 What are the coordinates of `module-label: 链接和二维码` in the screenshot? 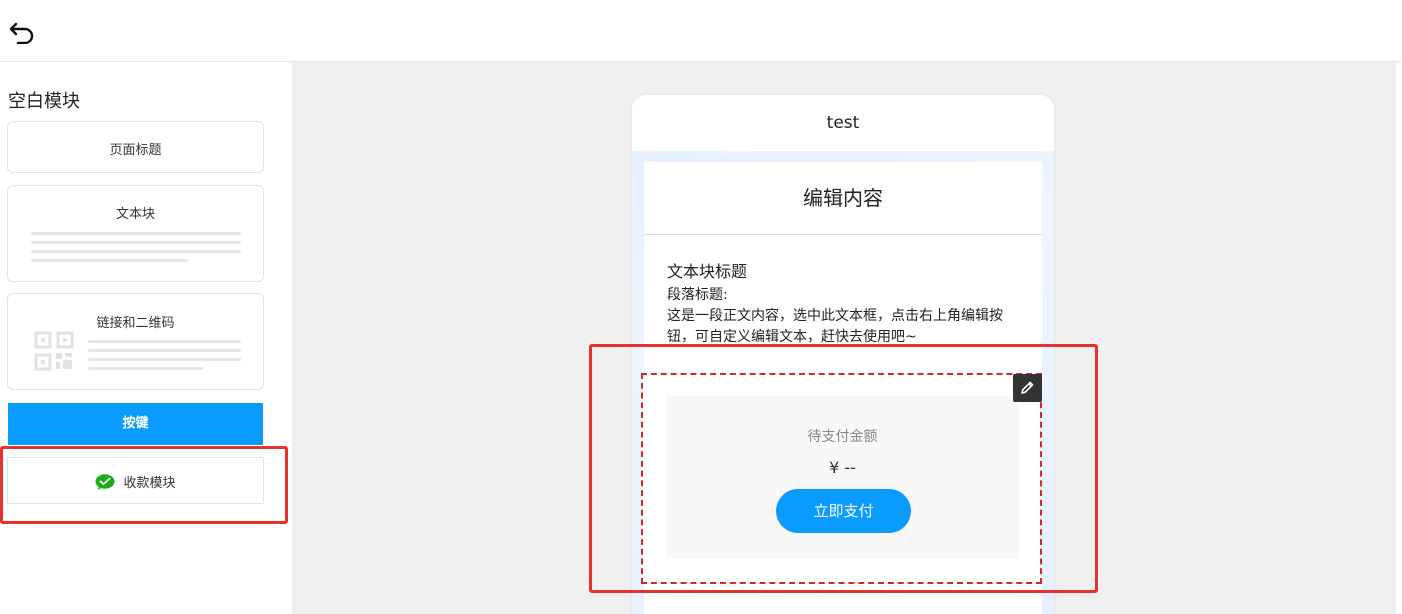 It's located at (135, 323).